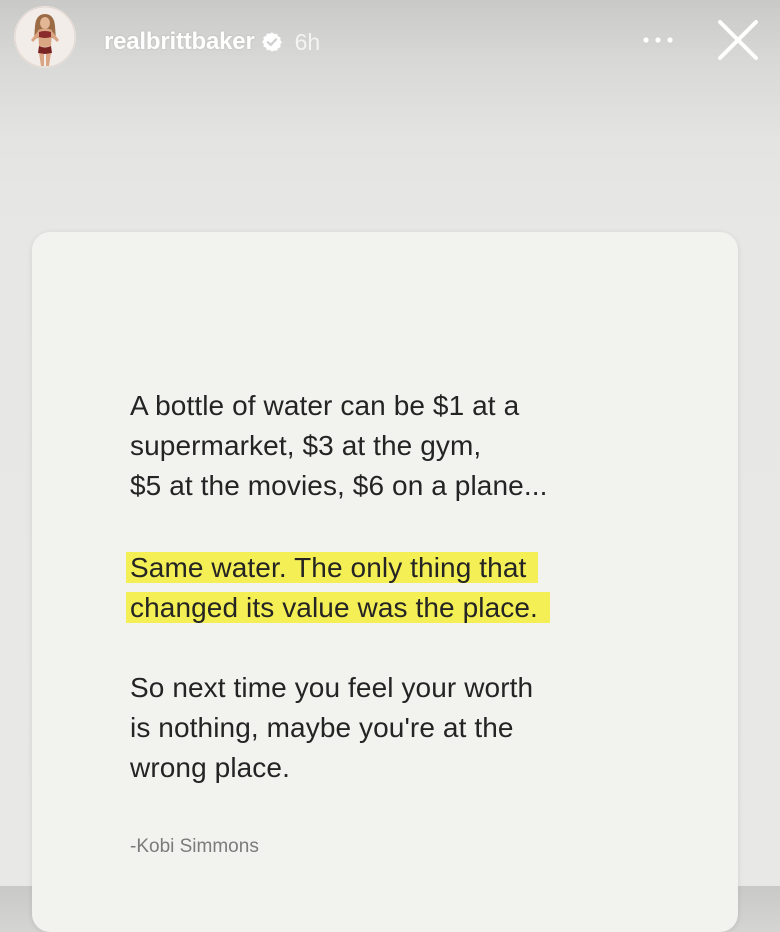 Image resolution: width=780 pixels, height=932 pixels. Describe the element at coordinates (194, 846) in the screenshot. I see `quote-author: -Kobi Simmons` at that location.